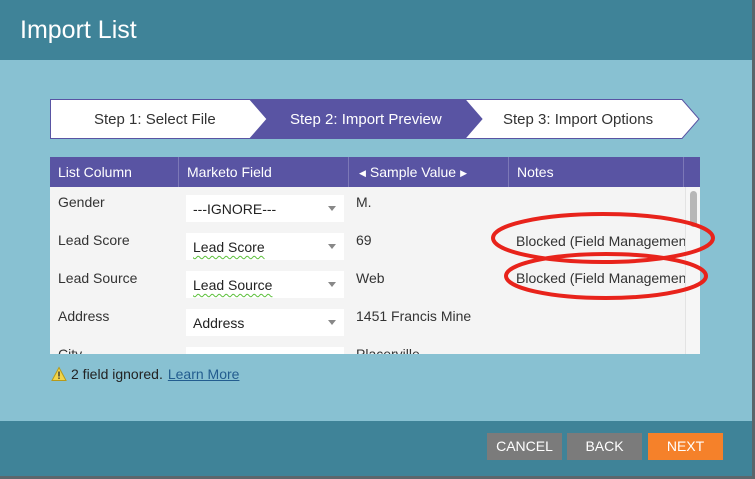  What do you see at coordinates (117, 374) in the screenshot?
I see `warning-text: 2 field ignored.` at bounding box center [117, 374].